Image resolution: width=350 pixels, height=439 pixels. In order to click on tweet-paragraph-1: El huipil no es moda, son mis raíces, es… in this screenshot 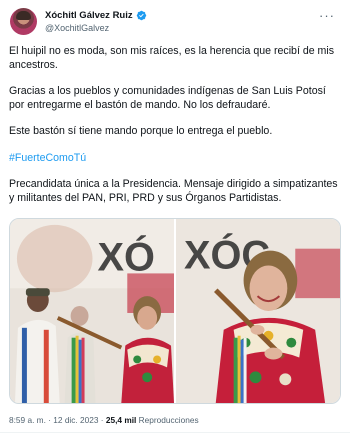, I will do `click(172, 58)`.